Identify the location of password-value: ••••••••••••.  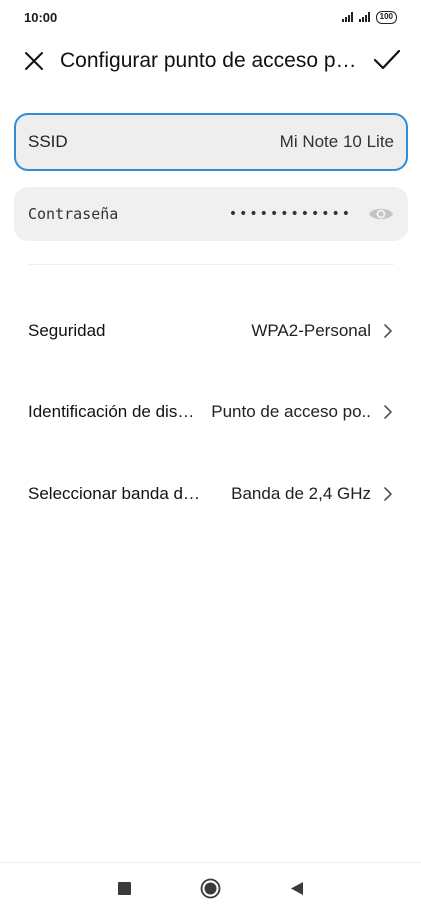
(290, 214).